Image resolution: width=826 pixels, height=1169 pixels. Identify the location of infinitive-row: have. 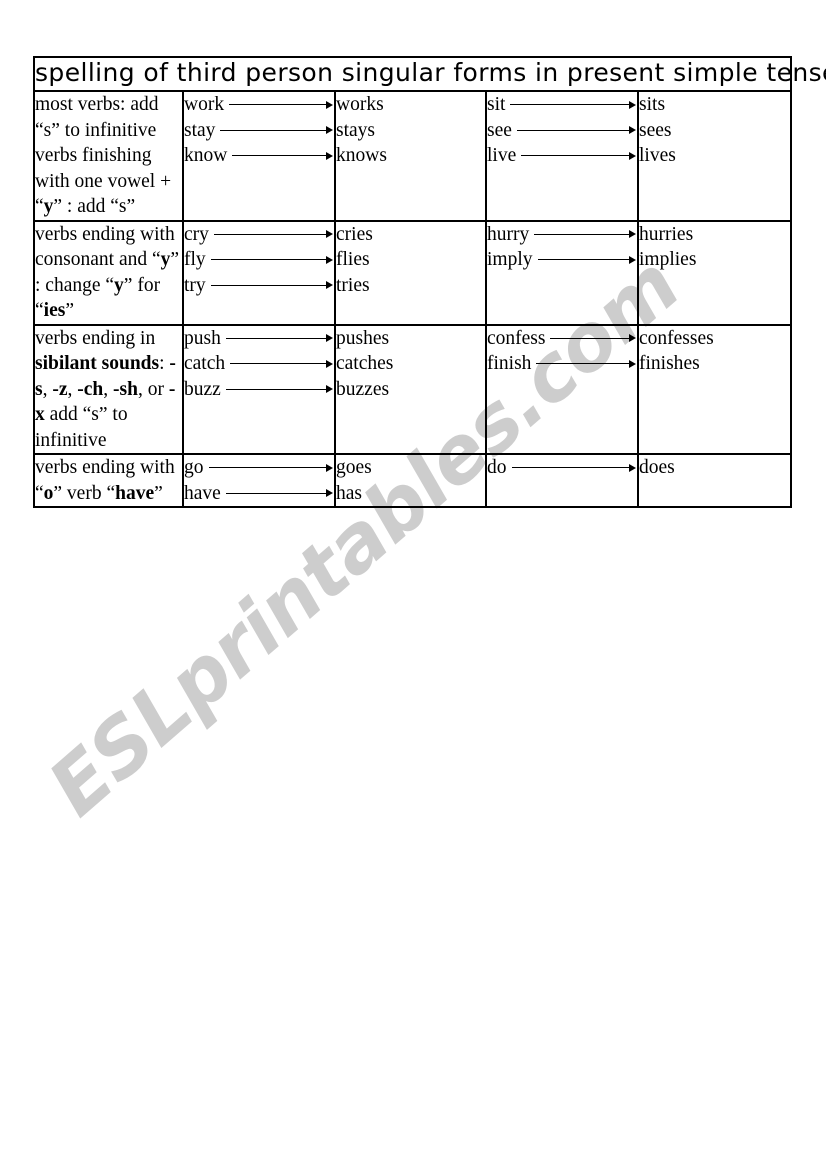
(259, 494).